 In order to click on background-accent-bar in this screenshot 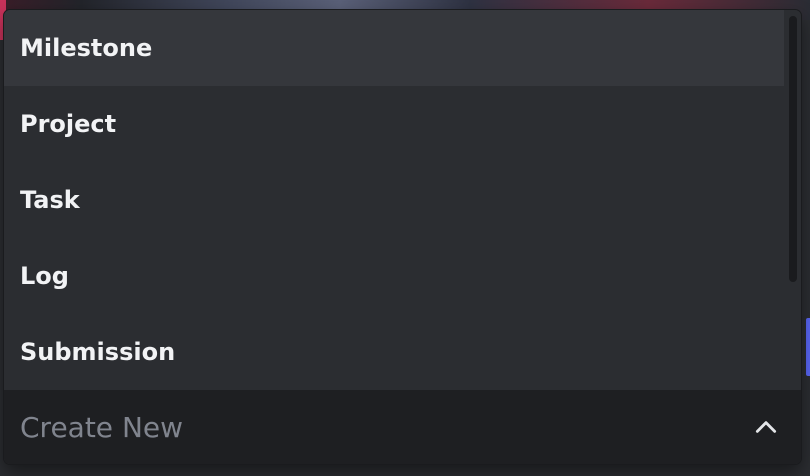, I will do `click(808, 347)`.